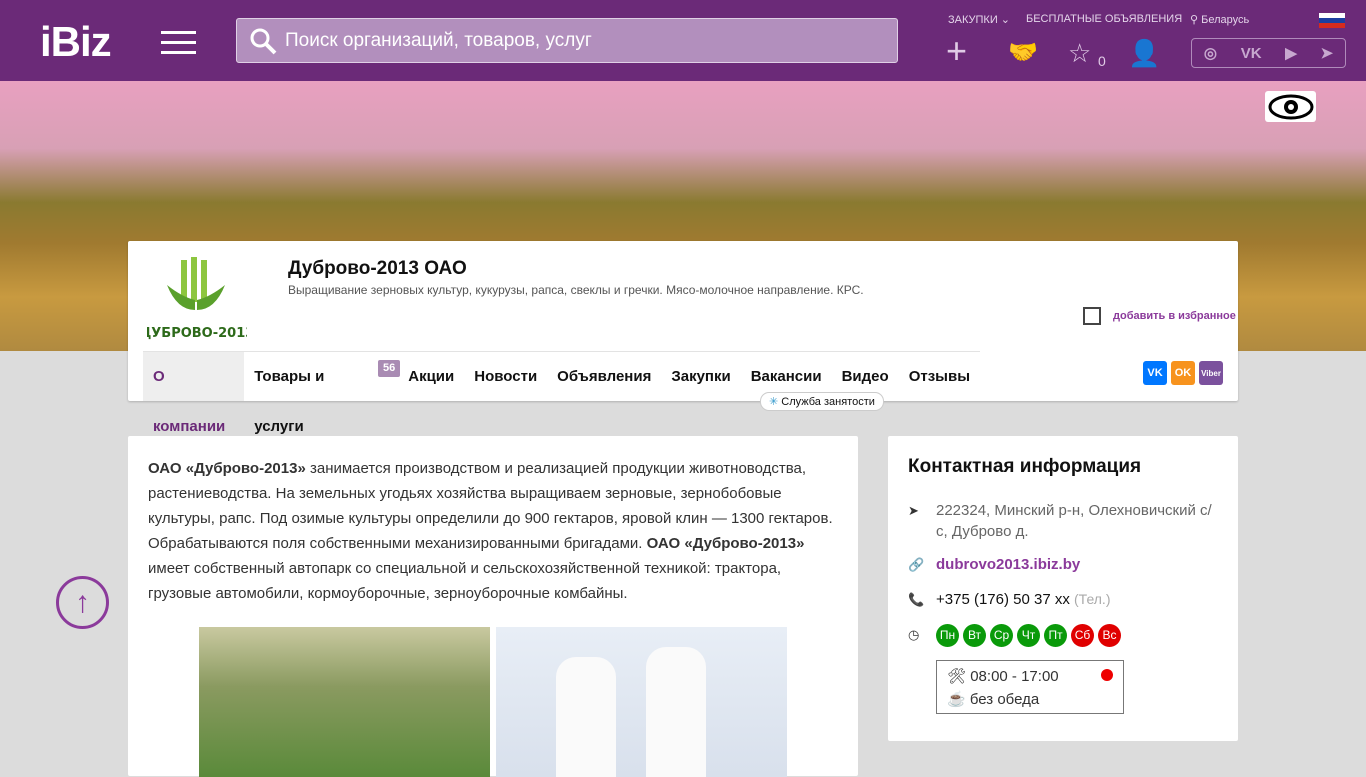 Image resolution: width=1366 pixels, height=777 pixels. What do you see at coordinates (1102, 61) in the screenshot?
I see `favorites-count: 0` at bounding box center [1102, 61].